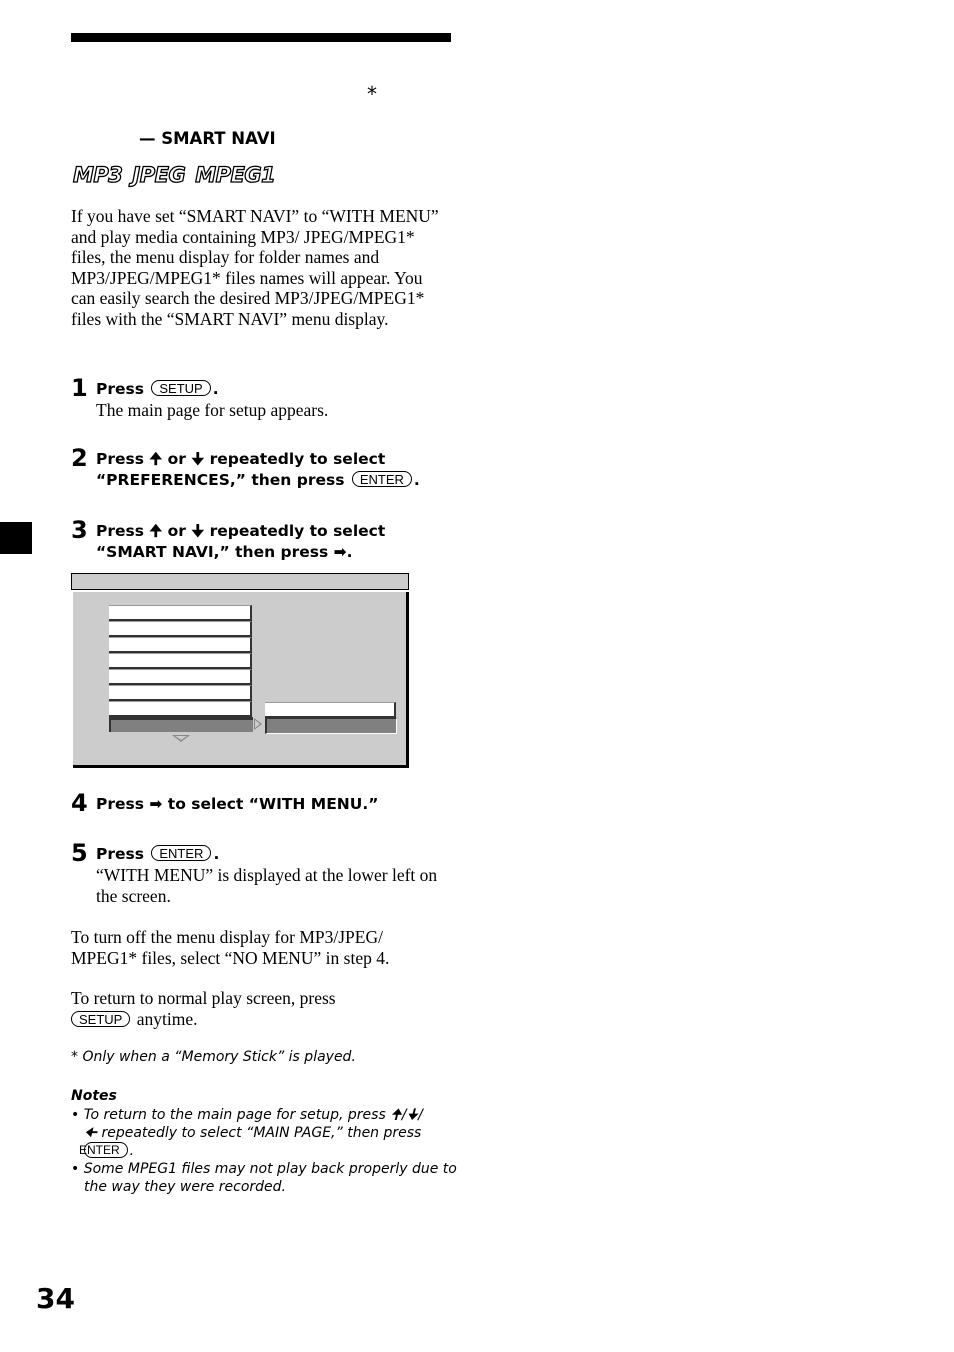 This screenshot has height=1352, width=954. What do you see at coordinates (207, 138) in the screenshot?
I see `section-title: — SMART NAVI` at bounding box center [207, 138].